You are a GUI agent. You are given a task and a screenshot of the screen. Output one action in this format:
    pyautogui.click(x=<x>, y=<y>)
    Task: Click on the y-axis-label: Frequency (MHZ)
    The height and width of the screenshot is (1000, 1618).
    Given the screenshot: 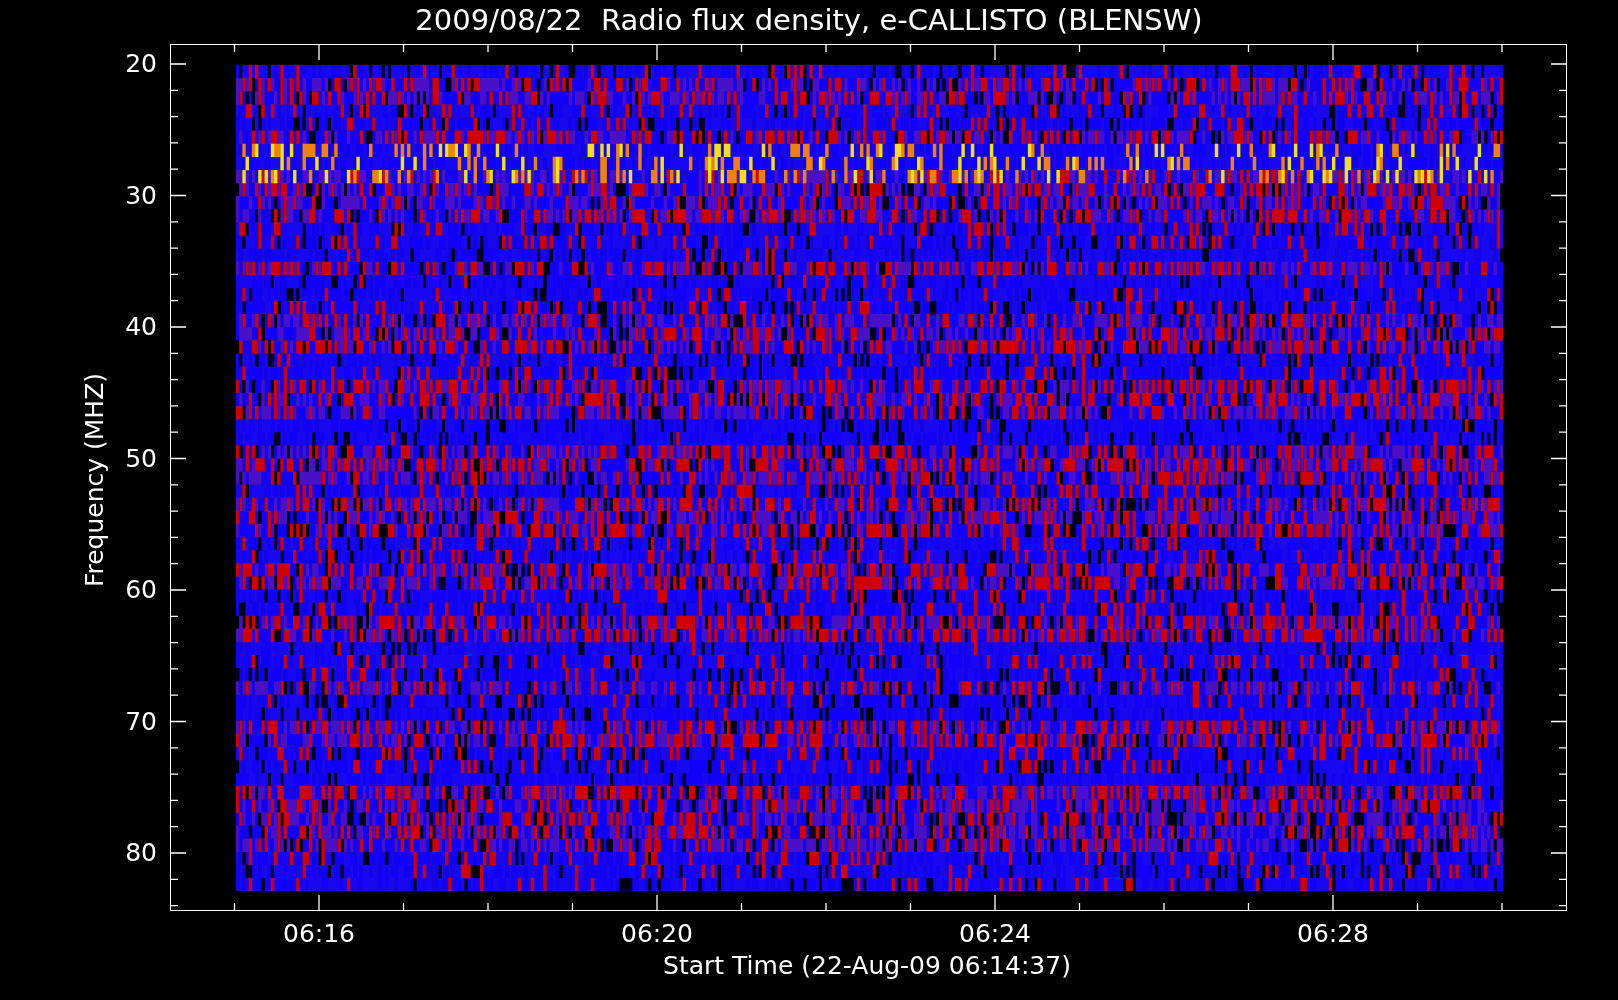 What is the action you would take?
    pyautogui.click(x=95, y=480)
    